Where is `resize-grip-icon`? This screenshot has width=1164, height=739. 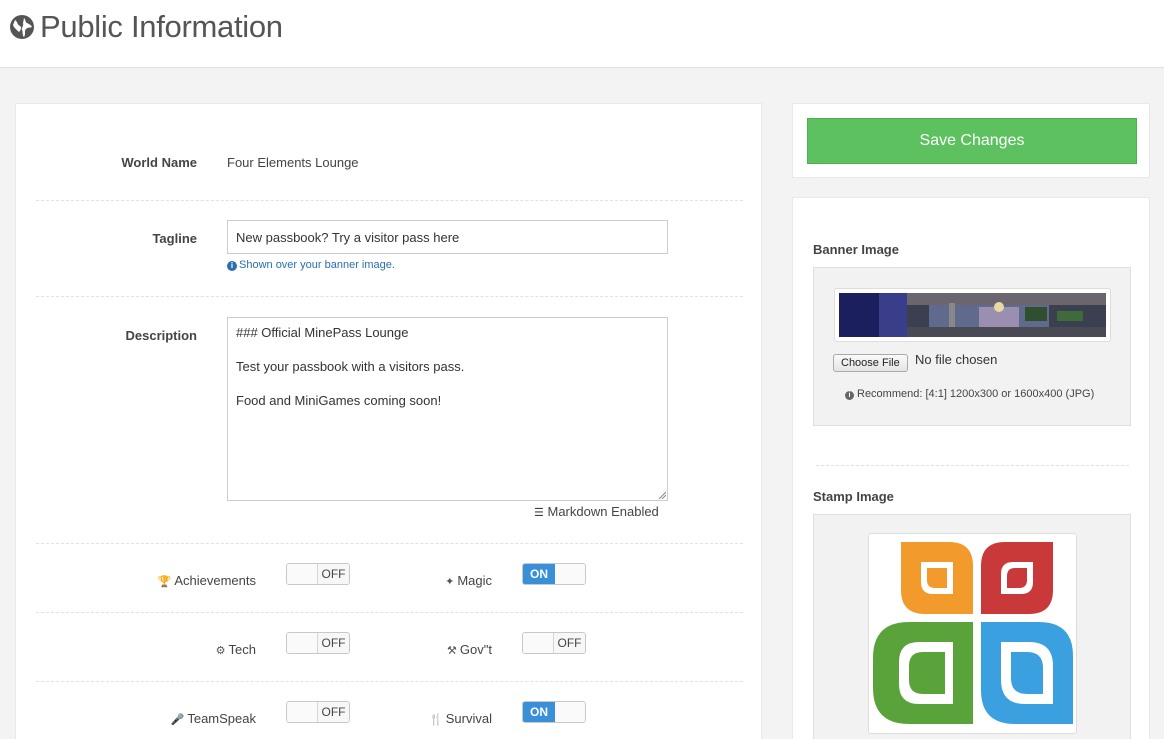
resize-grip-icon is located at coordinates (662, 495).